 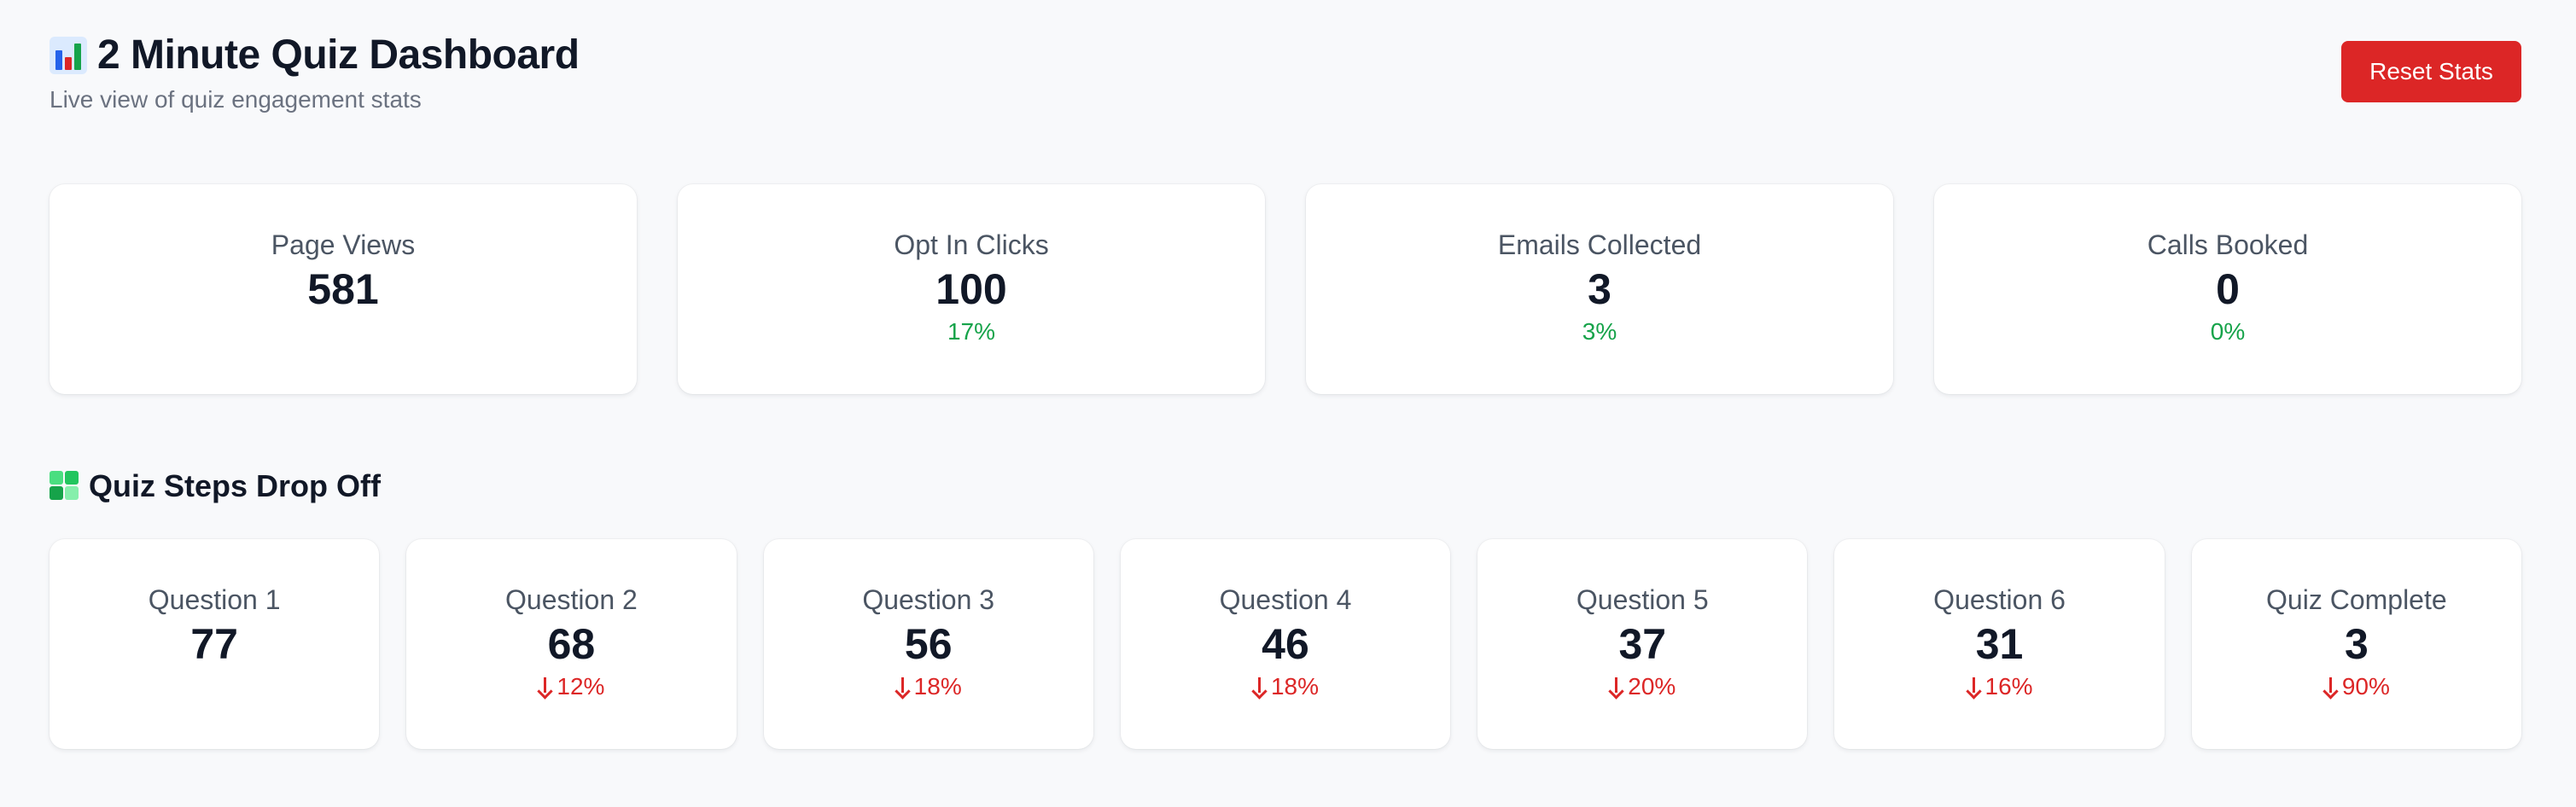 I want to click on step-card-question-3: Question 3 56 18%, so click(x=928, y=644).